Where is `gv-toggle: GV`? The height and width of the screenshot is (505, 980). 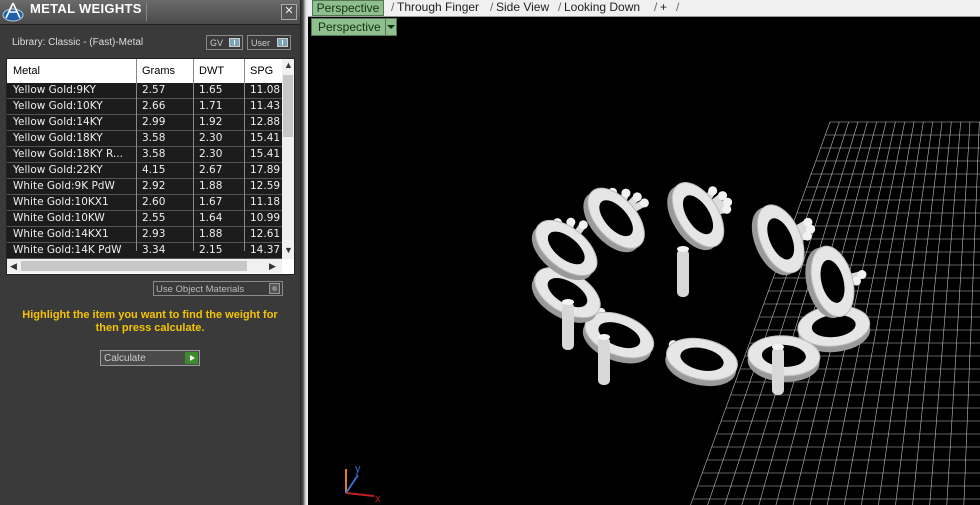 gv-toggle: GV is located at coordinates (224, 42).